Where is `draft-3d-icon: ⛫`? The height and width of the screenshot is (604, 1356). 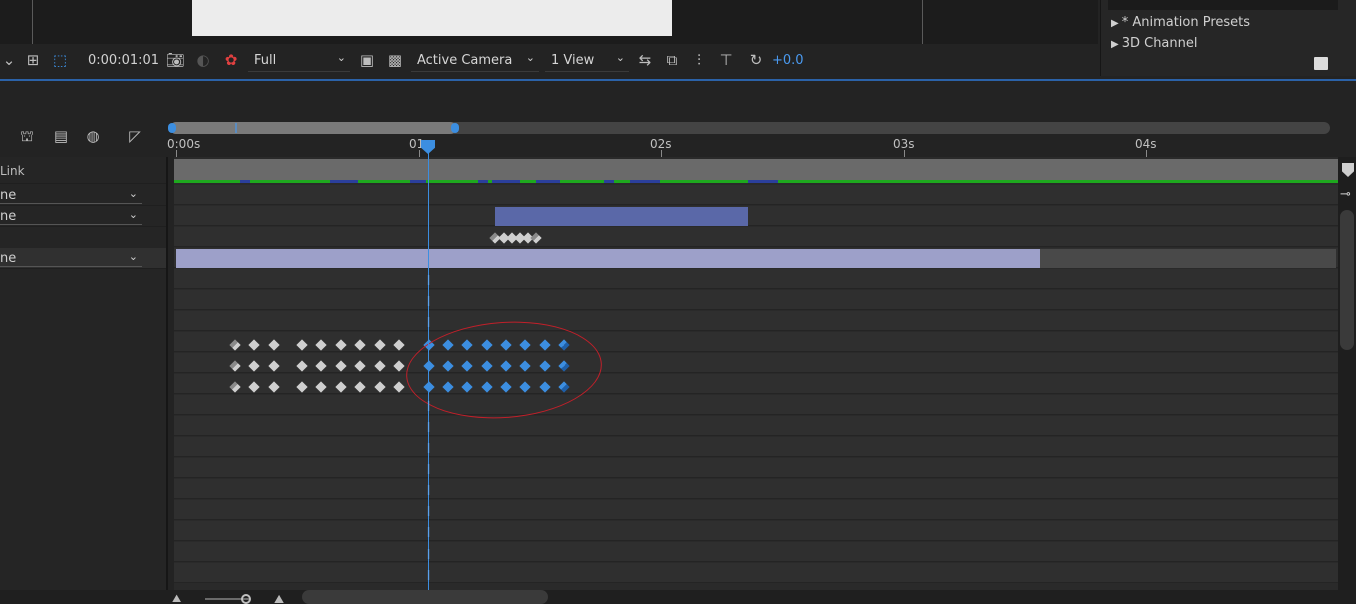 draft-3d-icon: ⛫ is located at coordinates (27, 136).